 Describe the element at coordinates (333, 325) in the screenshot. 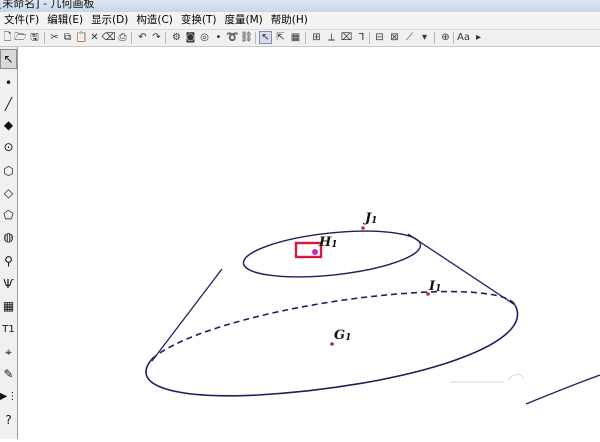

I see `frustum-bottom-back-arc` at that location.